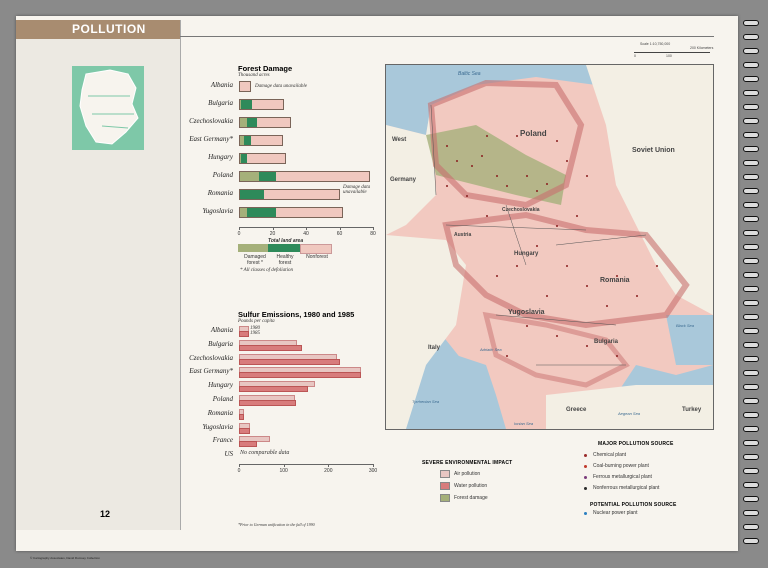 The width and height of the screenshot is (768, 568). What do you see at coordinates (471, 486) in the screenshot?
I see `impact-item: Water pollution` at bounding box center [471, 486].